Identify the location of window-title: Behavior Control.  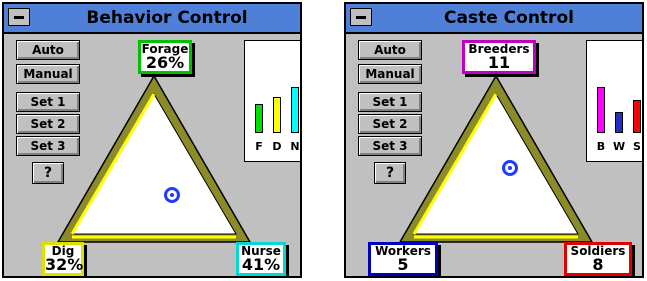
(167, 18).